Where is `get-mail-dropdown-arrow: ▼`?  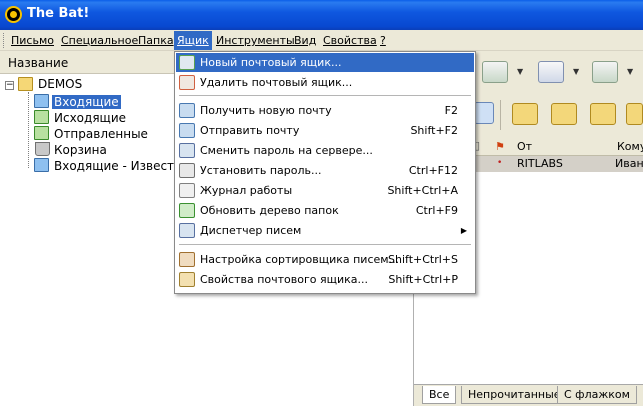
get-mail-dropdown-arrow: ▼ is located at coordinates (520, 71).